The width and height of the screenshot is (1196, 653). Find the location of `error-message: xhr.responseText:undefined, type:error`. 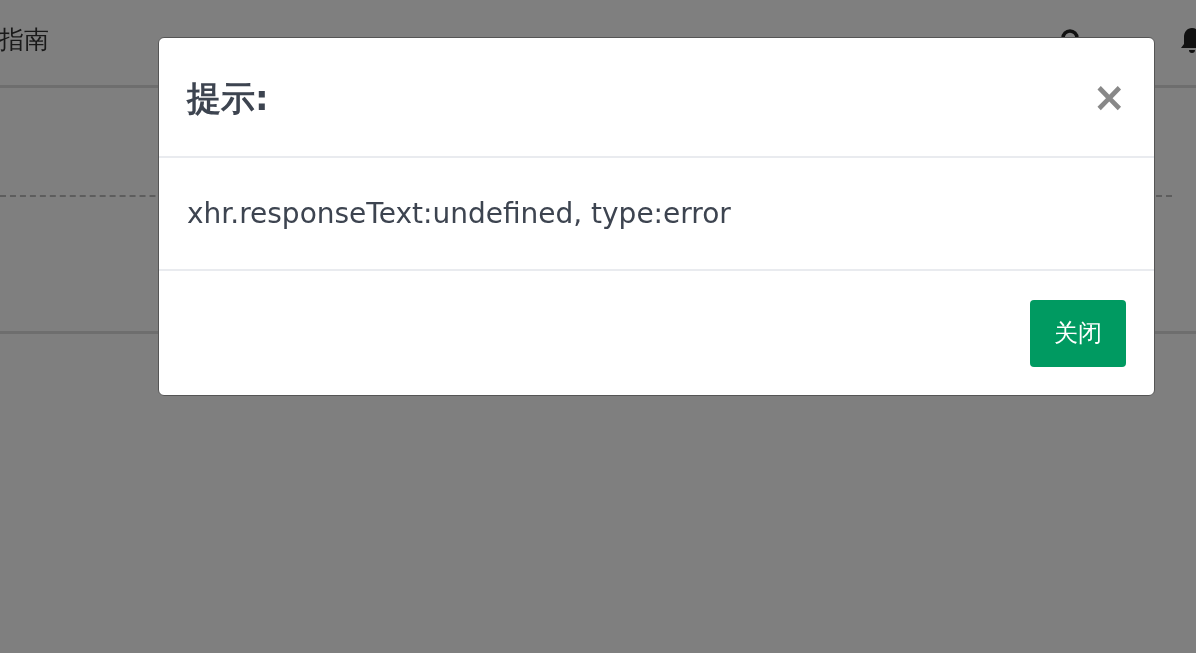

error-message: xhr.responseText:undefined, type:error is located at coordinates (459, 213).